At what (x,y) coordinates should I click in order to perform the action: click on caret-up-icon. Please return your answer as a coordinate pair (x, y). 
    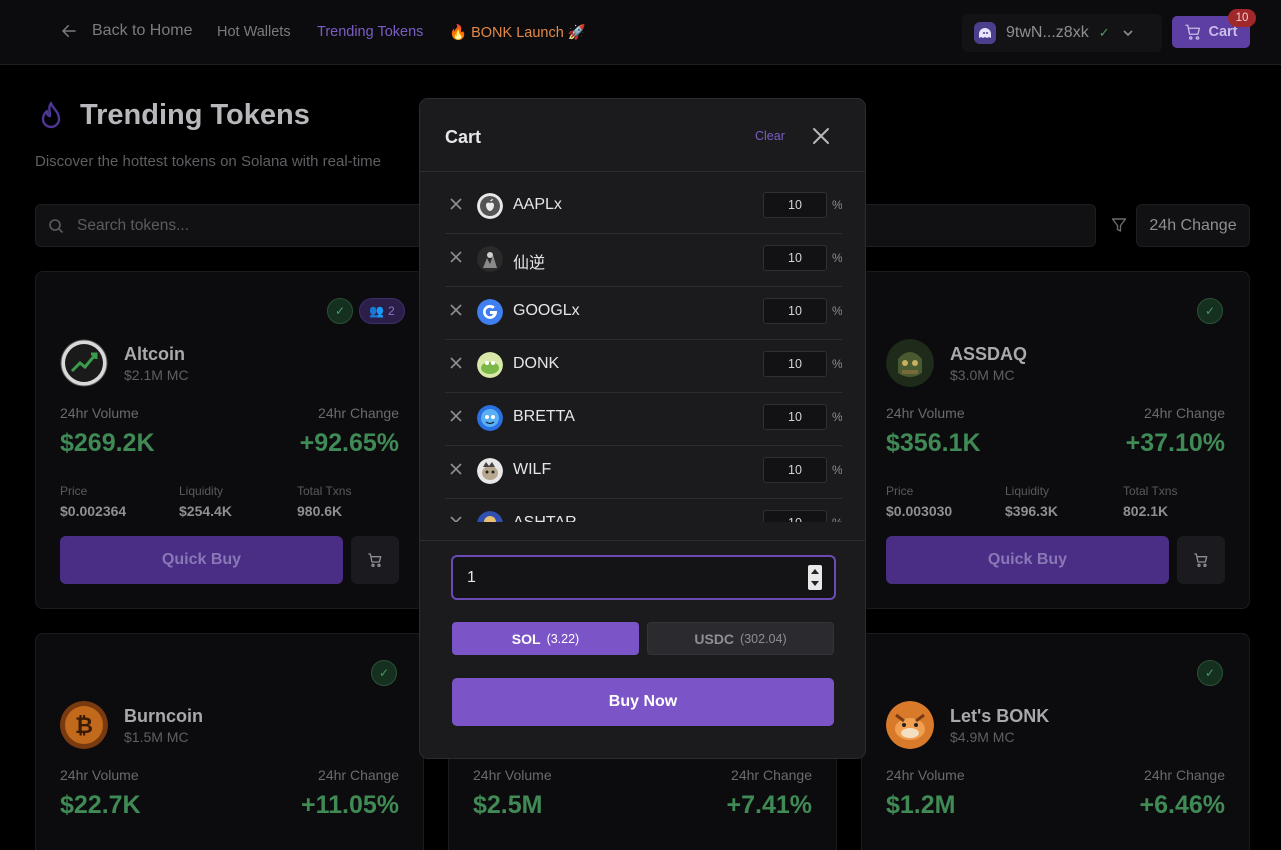
    Looking at the image, I should click on (815, 571).